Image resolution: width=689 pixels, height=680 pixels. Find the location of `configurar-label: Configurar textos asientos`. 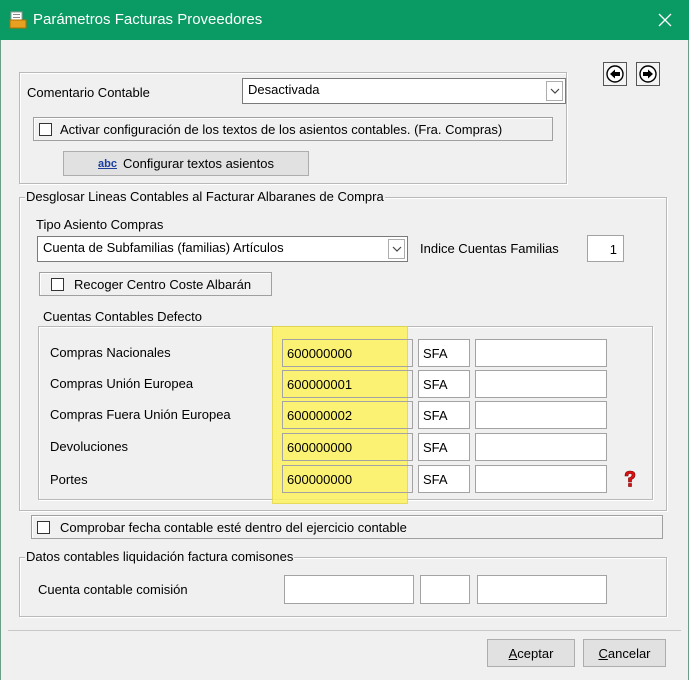

configurar-label: Configurar textos asientos is located at coordinates (198, 163).